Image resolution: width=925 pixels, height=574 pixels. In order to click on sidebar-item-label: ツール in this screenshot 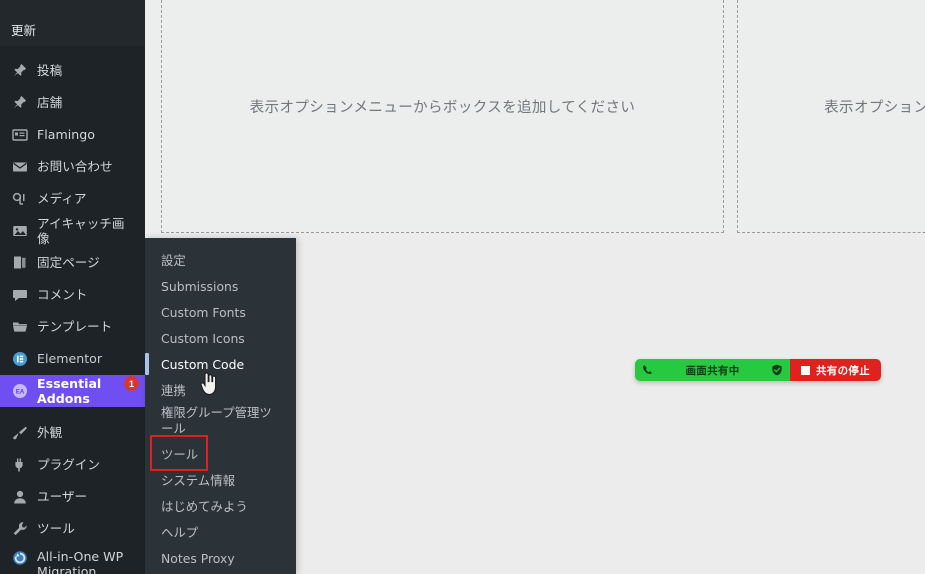, I will do `click(56, 529)`.